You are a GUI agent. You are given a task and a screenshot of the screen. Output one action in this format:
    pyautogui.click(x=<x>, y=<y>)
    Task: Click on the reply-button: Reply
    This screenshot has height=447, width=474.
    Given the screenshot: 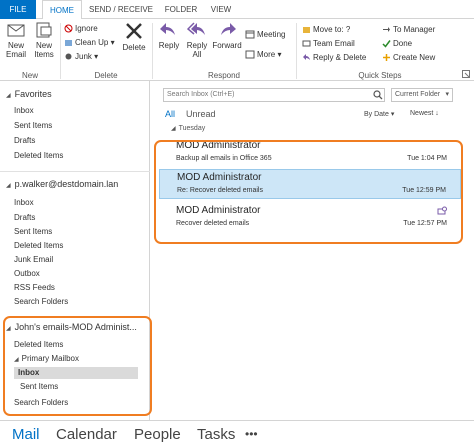 What is the action you would take?
    pyautogui.click(x=169, y=35)
    